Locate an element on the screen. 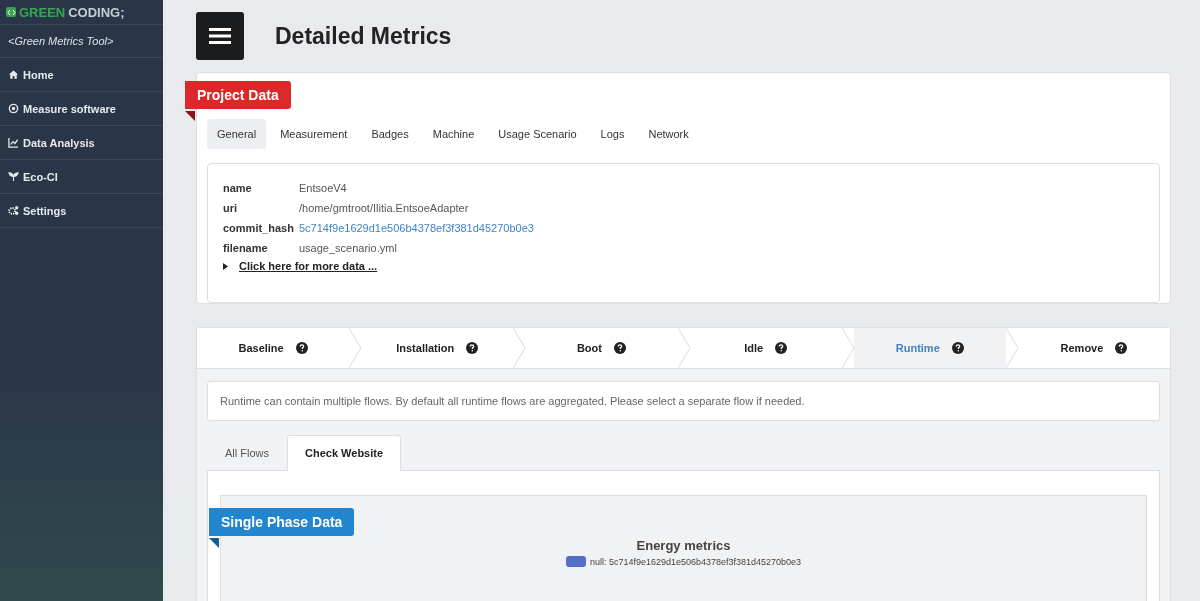 This screenshot has height=601, width=1200. brand-name: CODING; is located at coordinates (96, 12).